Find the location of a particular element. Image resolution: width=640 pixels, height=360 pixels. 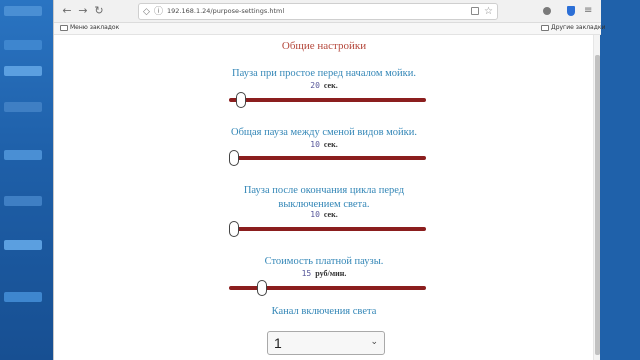

url-text: 192.168.1.24/purpose-settings.html is located at coordinates (225, 11).